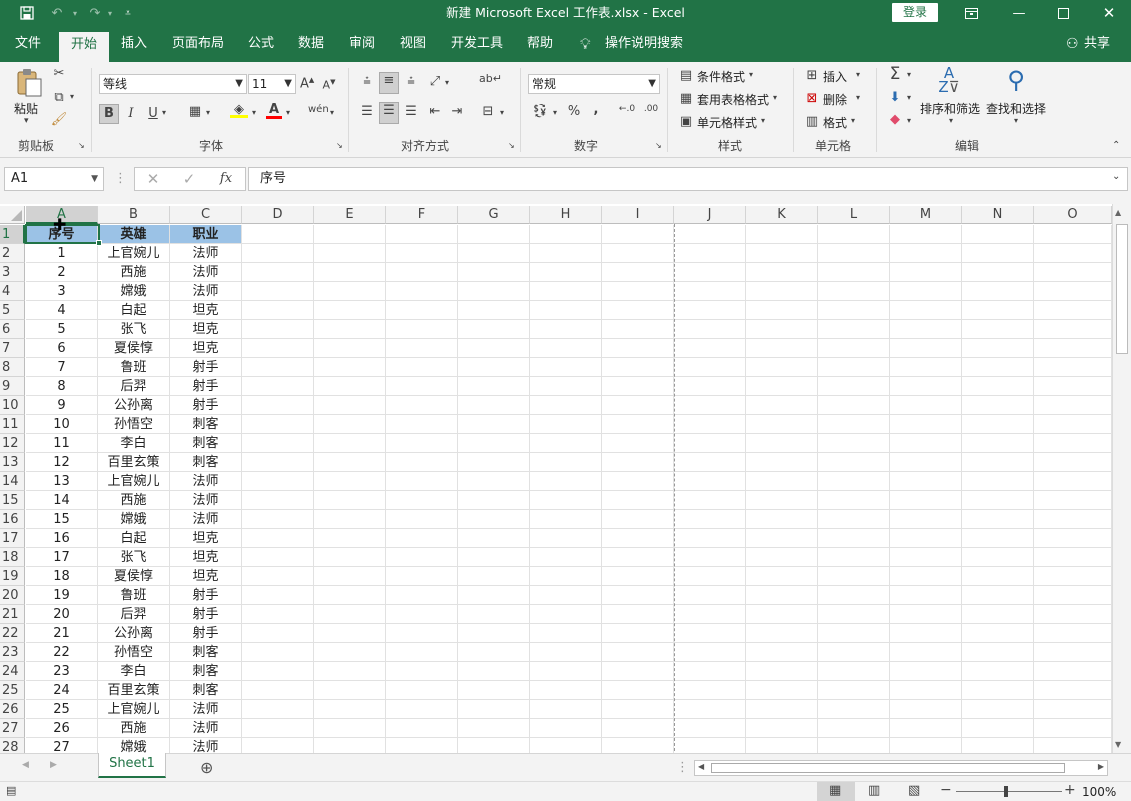  I want to click on normal-view-button: ▦, so click(836, 791).